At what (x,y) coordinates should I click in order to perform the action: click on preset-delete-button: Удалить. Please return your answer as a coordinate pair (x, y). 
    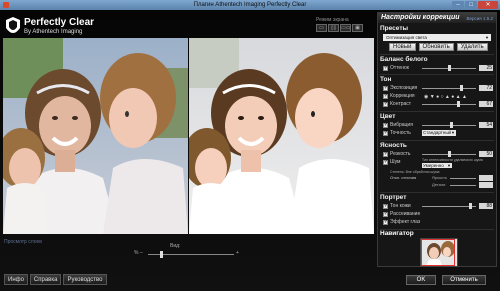
    Looking at the image, I should click on (472, 47).